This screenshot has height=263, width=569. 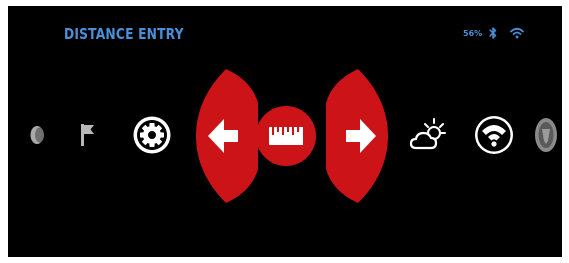 I want to click on menu-item-wifi, so click(x=494, y=135).